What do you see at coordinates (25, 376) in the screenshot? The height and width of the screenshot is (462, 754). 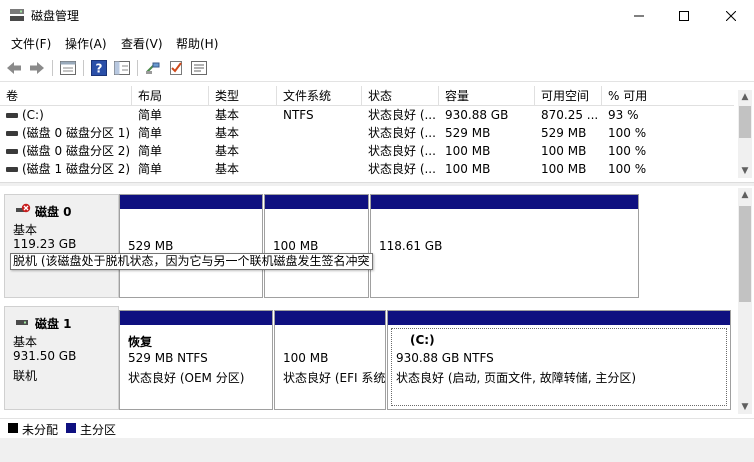 I see `disk-status: 联机` at bounding box center [25, 376].